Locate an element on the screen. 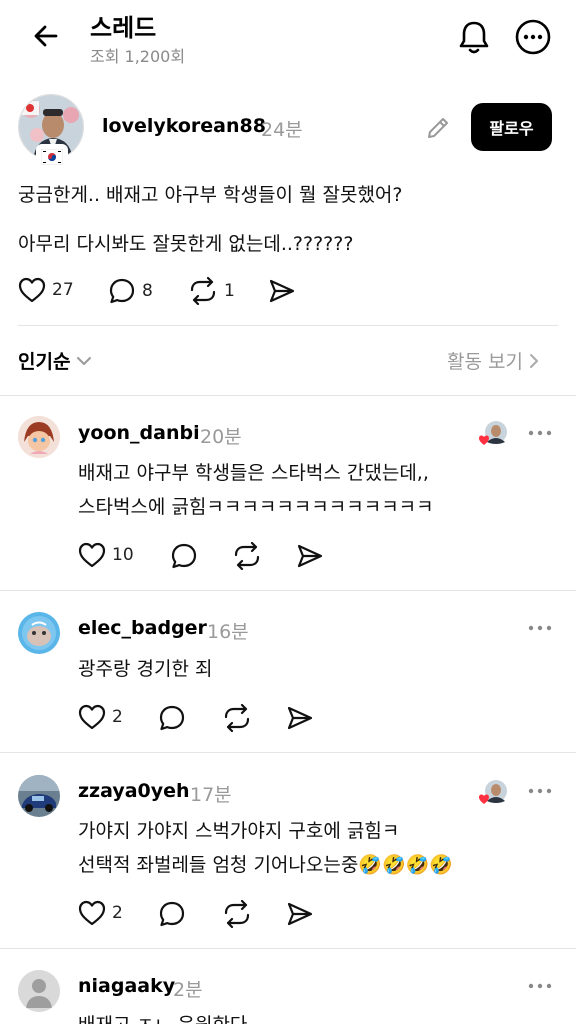 This screenshot has width=576, height=1024. post-text-line: 아무리 다시봐도 잘못한게 없는데..?????? is located at coordinates (186, 244).